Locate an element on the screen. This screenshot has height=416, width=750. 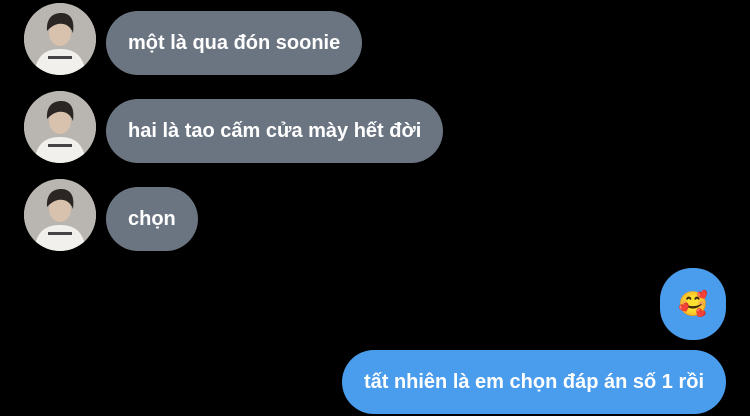
smiling-face-with-hearts-icon: 🥰 is located at coordinates (693, 304).